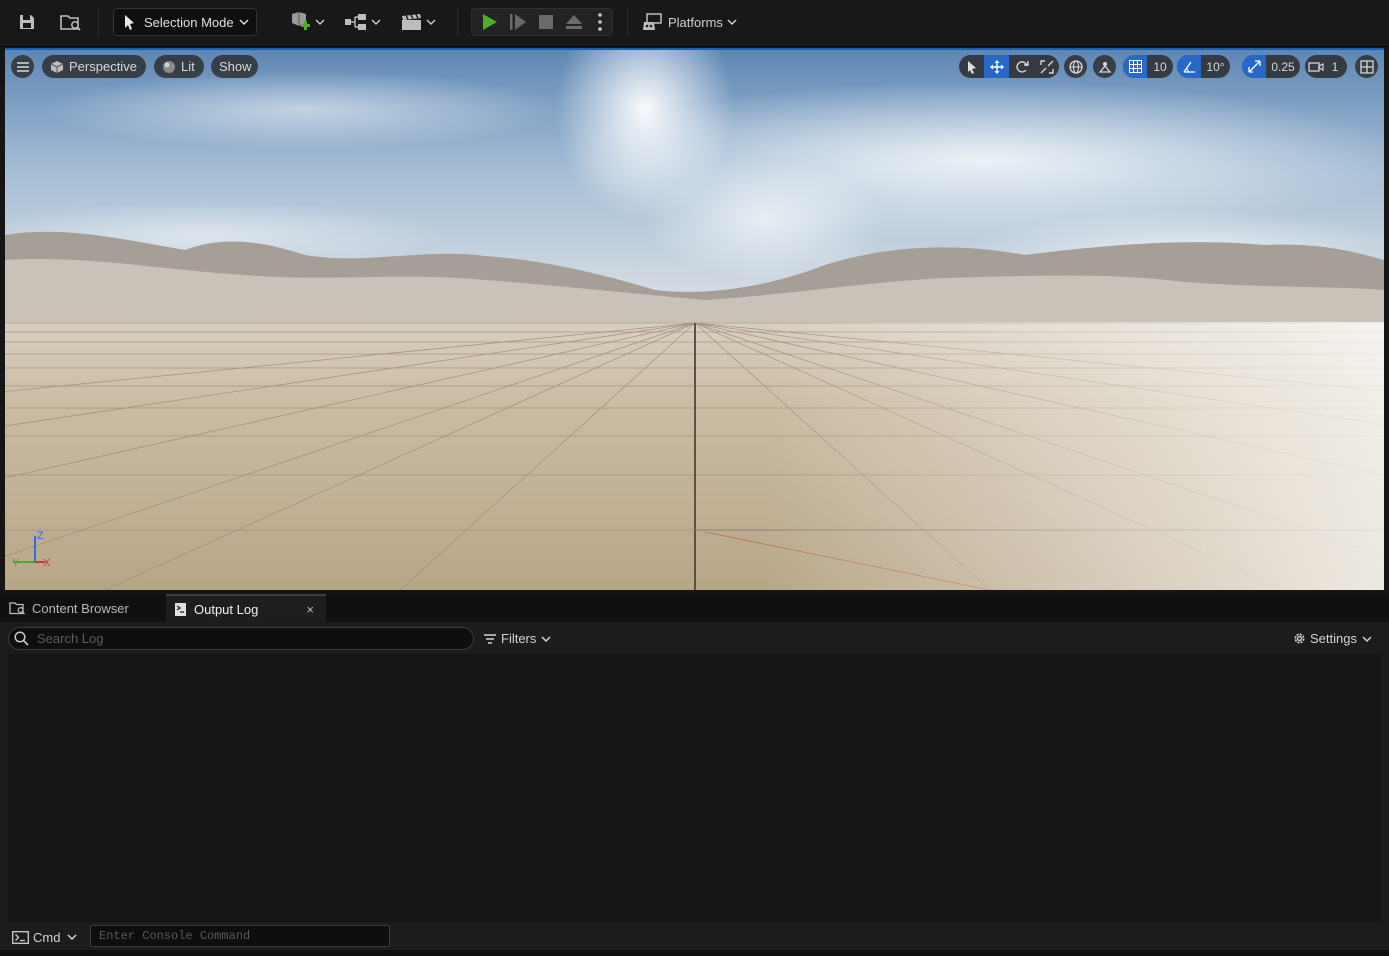 This screenshot has height=956, width=1389. I want to click on settings-label: Settings, so click(1333, 638).